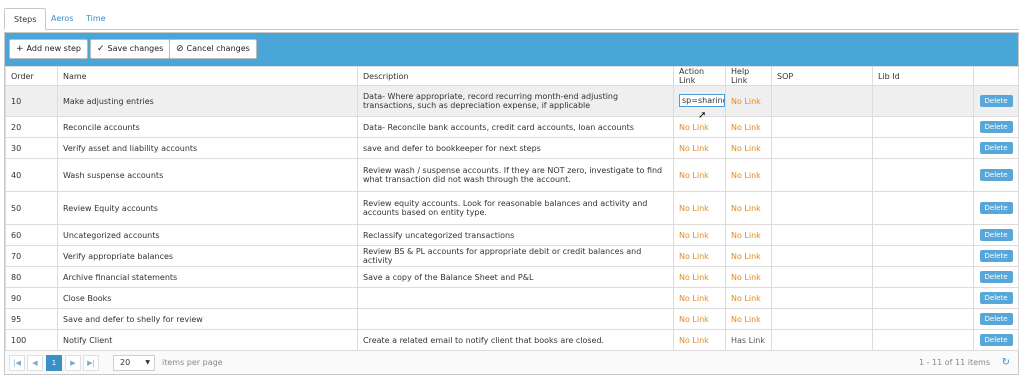 Image resolution: width=1024 pixels, height=375 pixels. Describe the element at coordinates (699, 76) in the screenshot. I see `column-header-action-link: Action Link` at that location.